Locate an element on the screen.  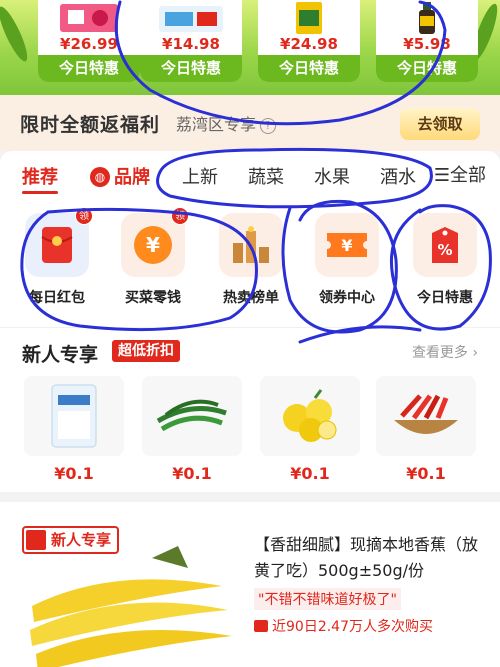
tab-vegetables: 蔬菜 is located at coordinates (266, 176).